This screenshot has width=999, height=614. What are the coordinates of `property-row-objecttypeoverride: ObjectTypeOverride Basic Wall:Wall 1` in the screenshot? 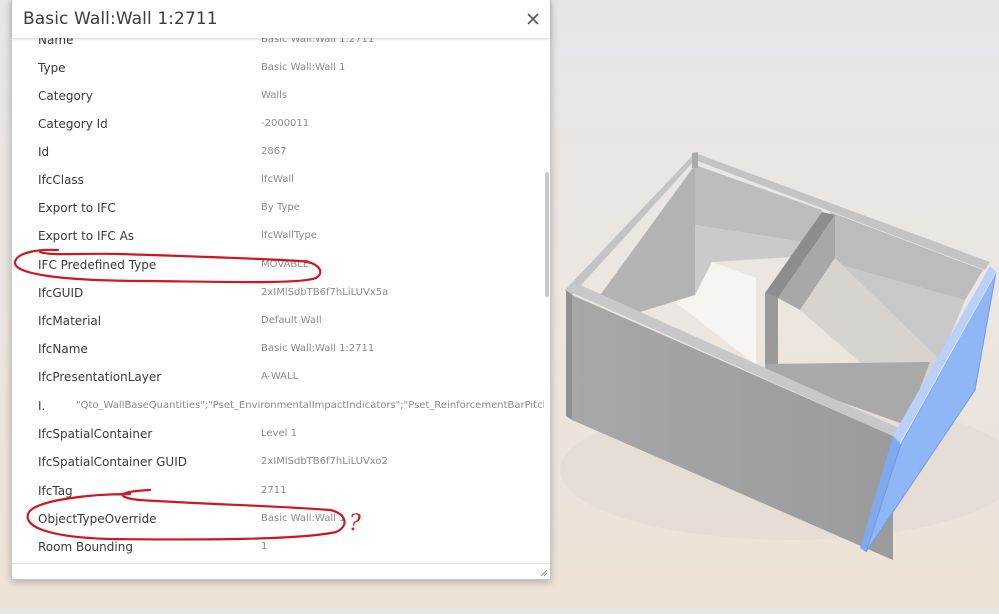 It's located at (278, 520).